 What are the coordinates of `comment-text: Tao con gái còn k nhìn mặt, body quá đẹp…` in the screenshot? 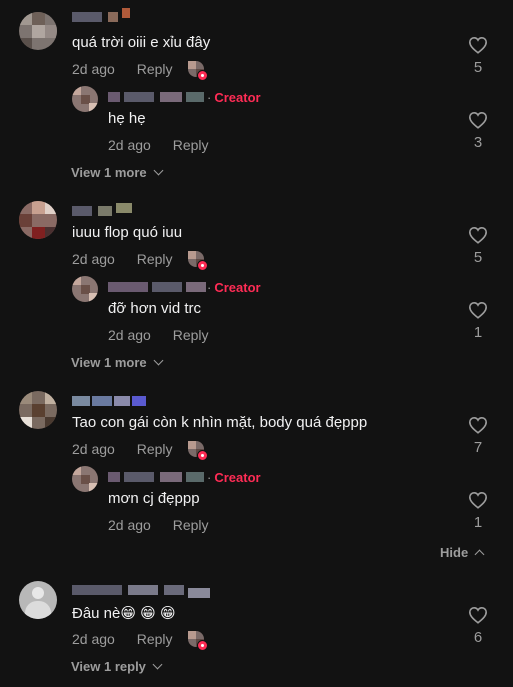 It's located at (220, 422).